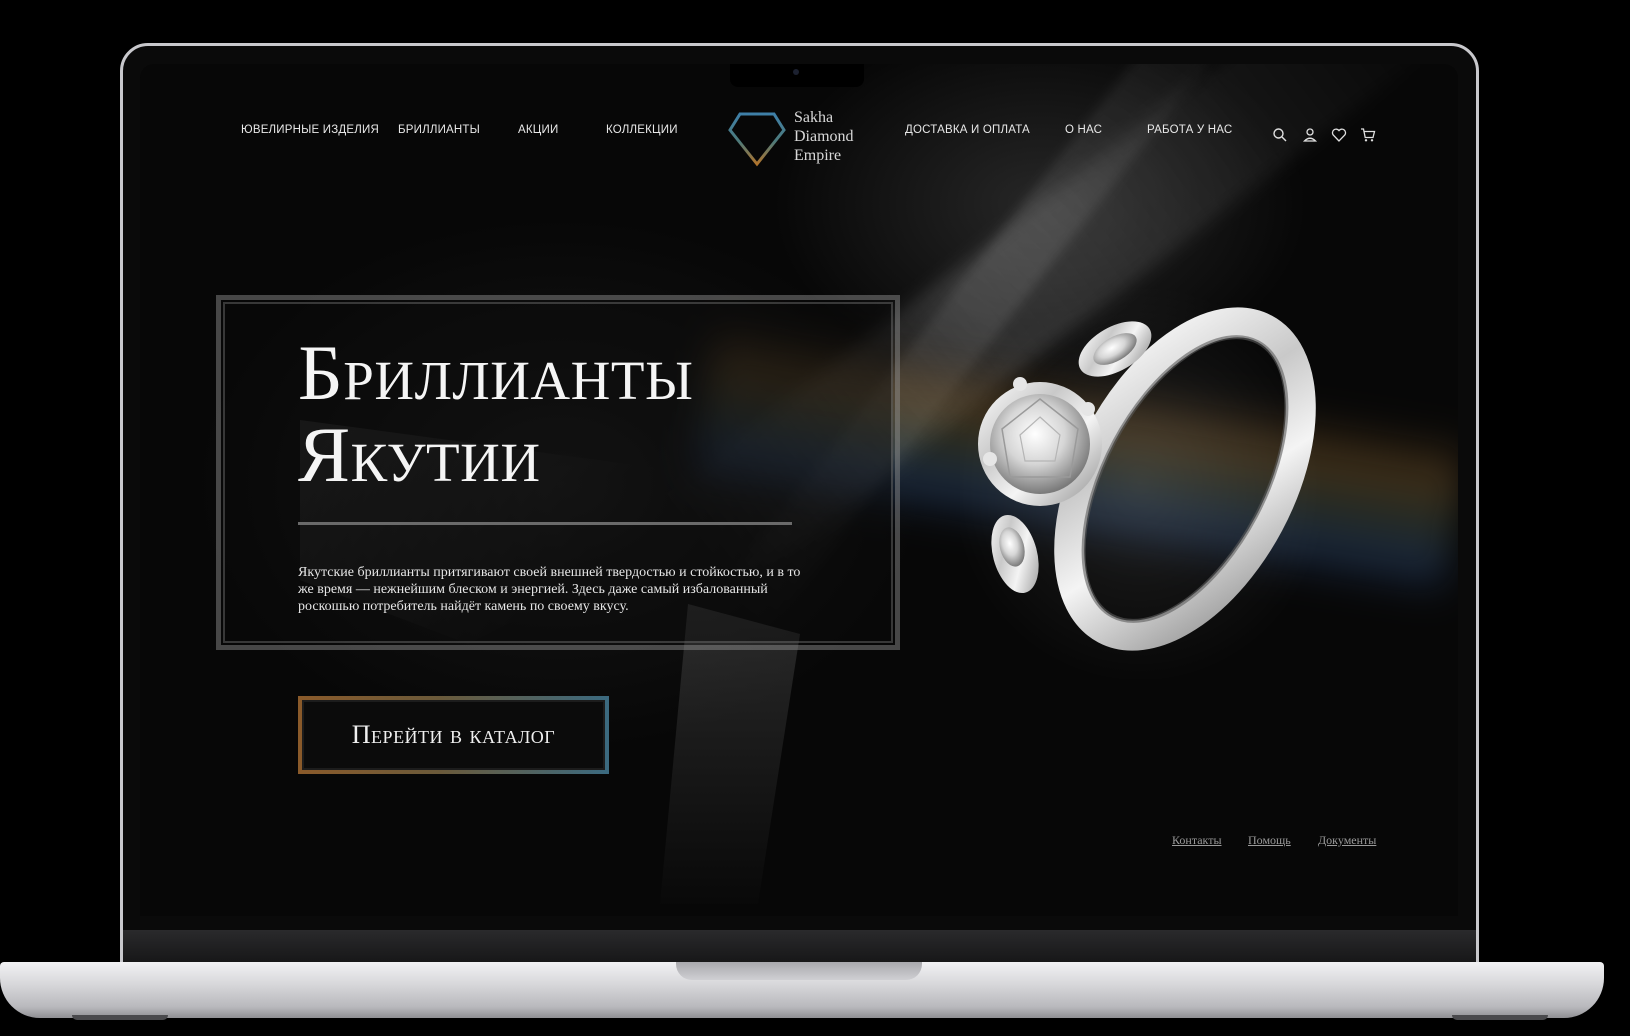 This screenshot has width=1630, height=1036. I want to click on brand-name: Sakha Diamond Empire, so click(824, 136).